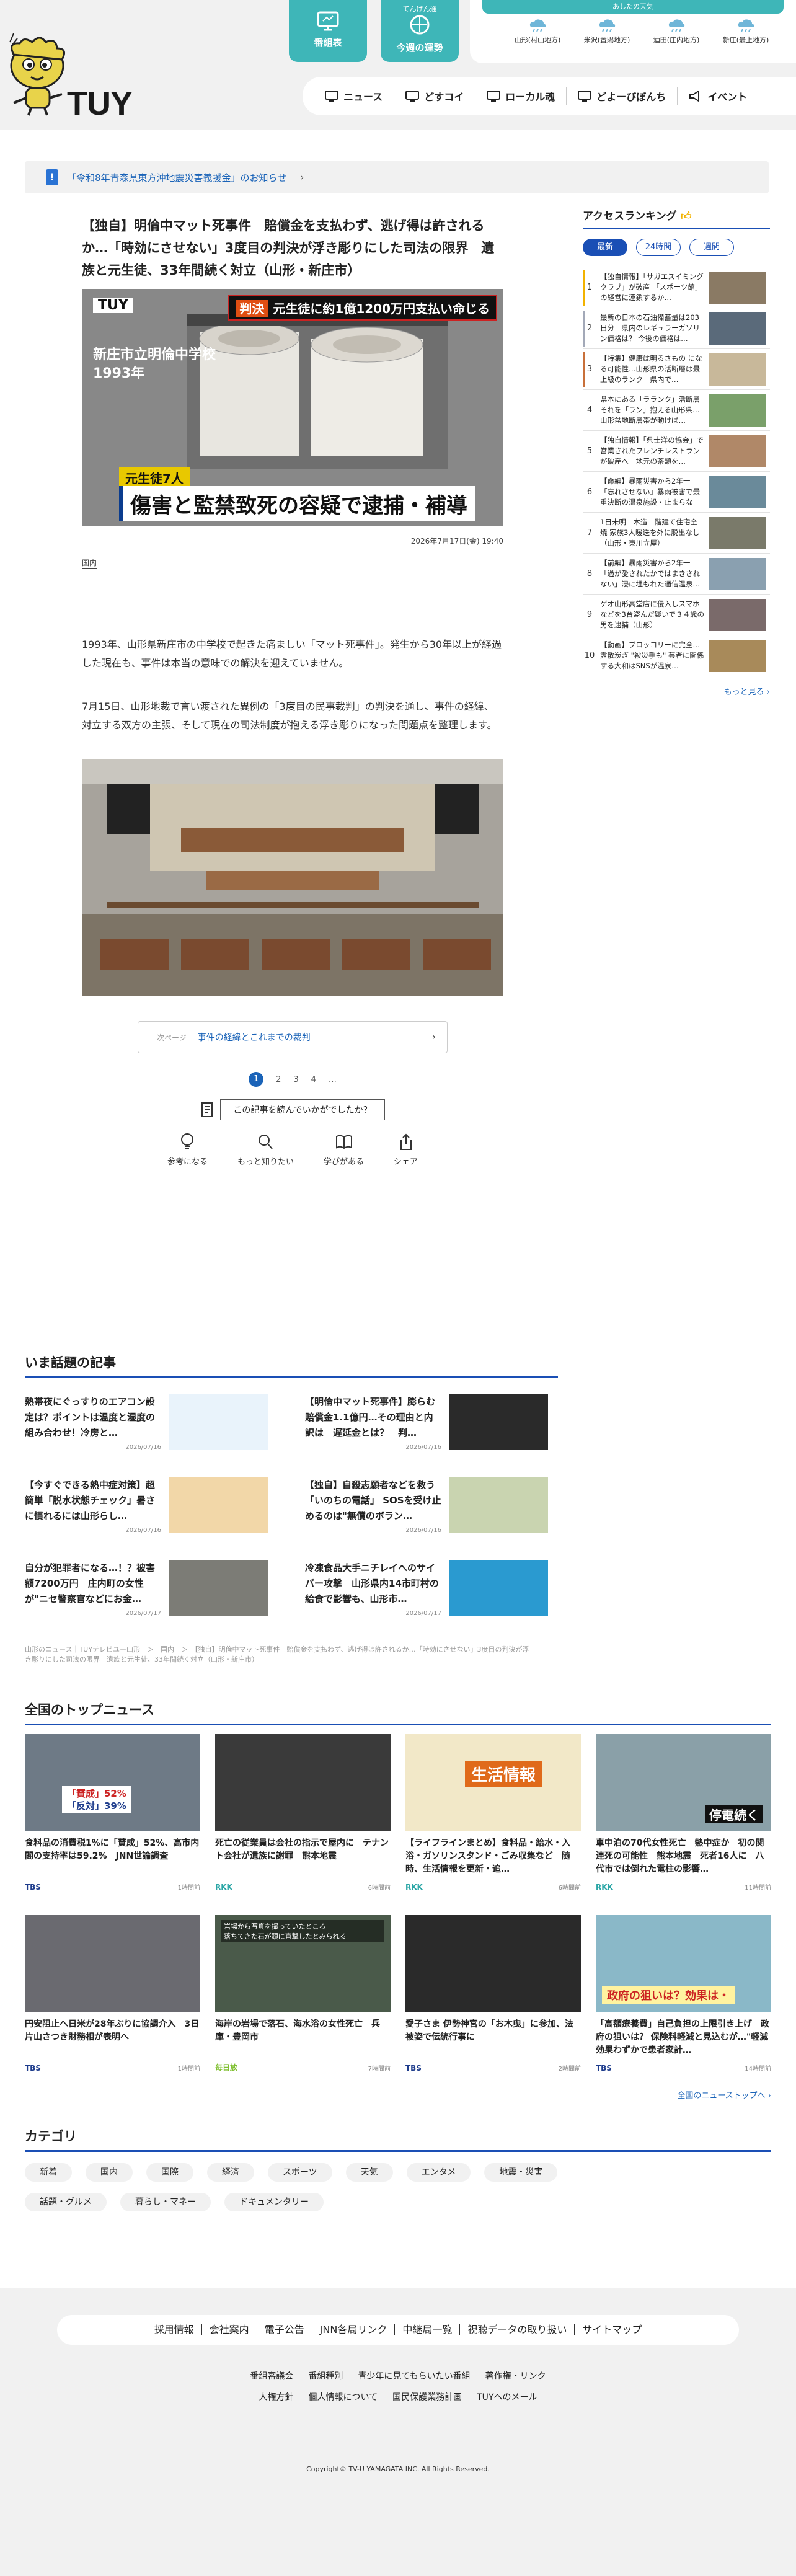  Describe the element at coordinates (746, 32) in the screenshot. I see `weather-shinjo: 新庄(最上地方)` at that location.